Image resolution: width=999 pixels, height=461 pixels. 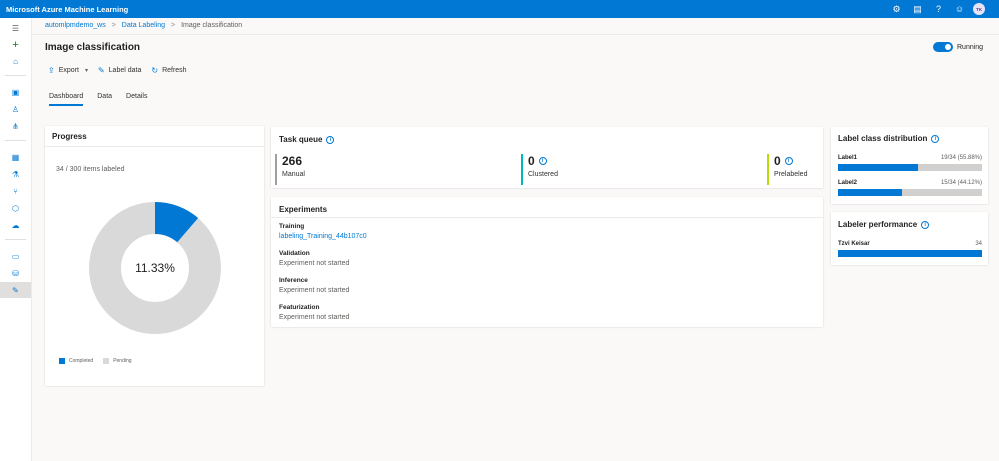 I want to click on progress-donut-chart: 11.33%, so click(x=155, y=268).